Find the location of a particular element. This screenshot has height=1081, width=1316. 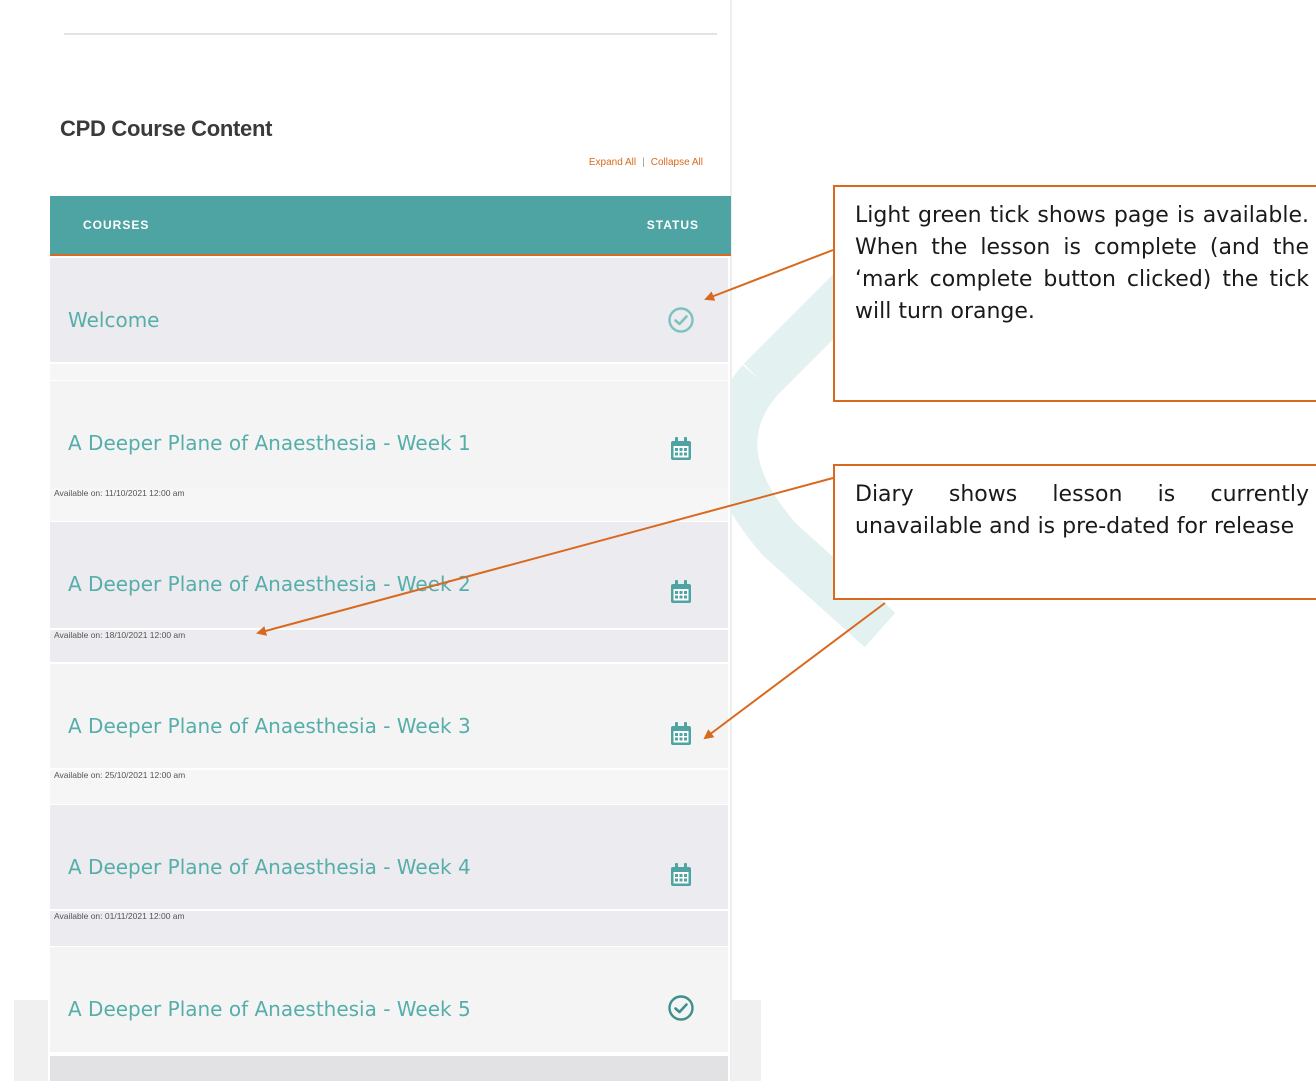

diary-arrow-date is located at coordinates (545, 556).